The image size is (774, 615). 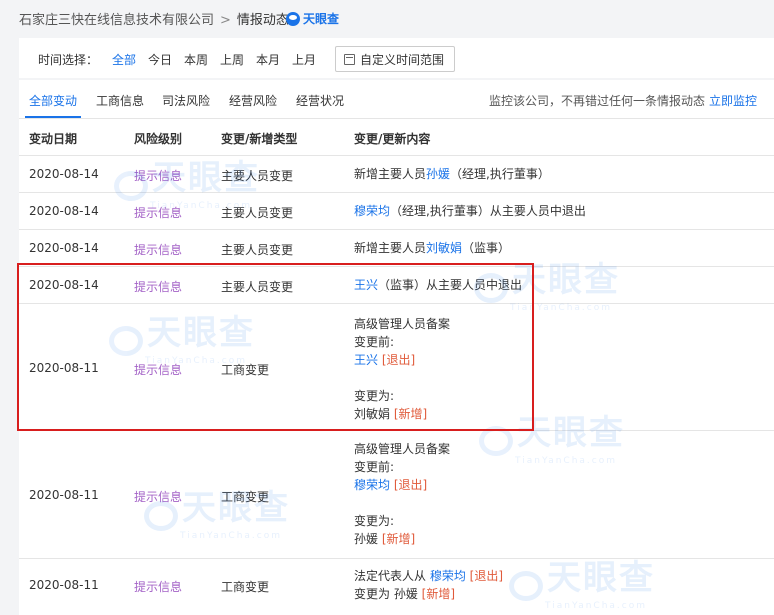 I want to click on filter-all: 全部, so click(x=124, y=59).